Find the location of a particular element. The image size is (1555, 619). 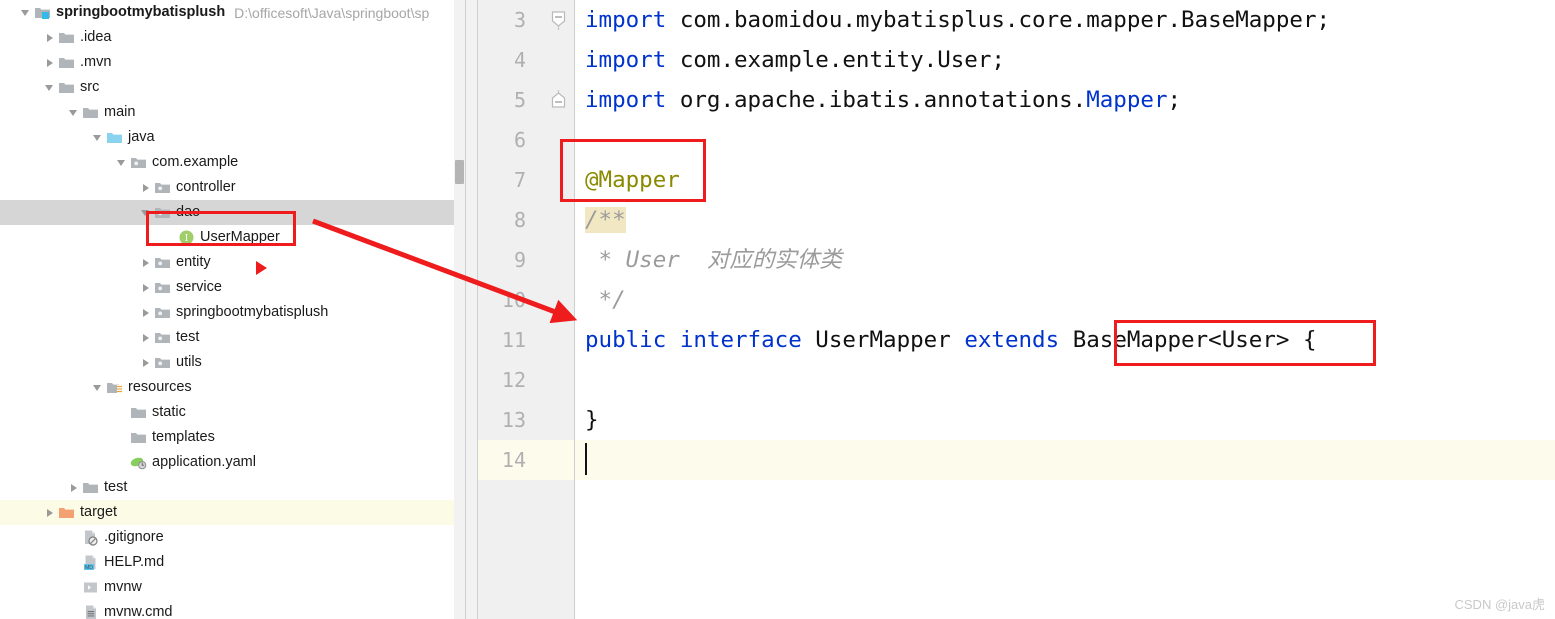

tree-row-usermapper: I UserMapper is located at coordinates (232, 237).